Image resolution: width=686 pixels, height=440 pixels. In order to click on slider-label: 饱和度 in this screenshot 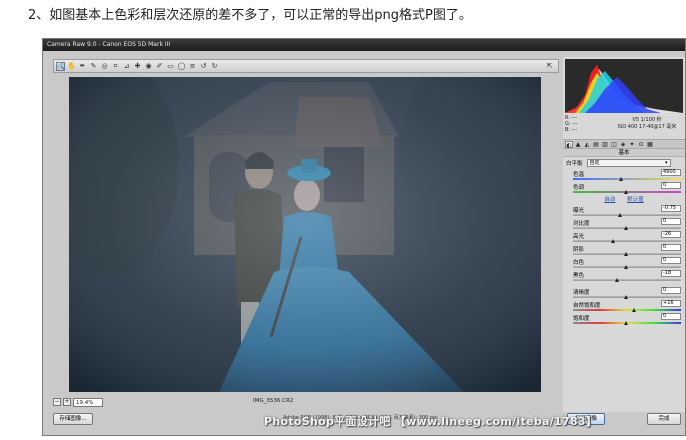, I will do `click(581, 319)`.